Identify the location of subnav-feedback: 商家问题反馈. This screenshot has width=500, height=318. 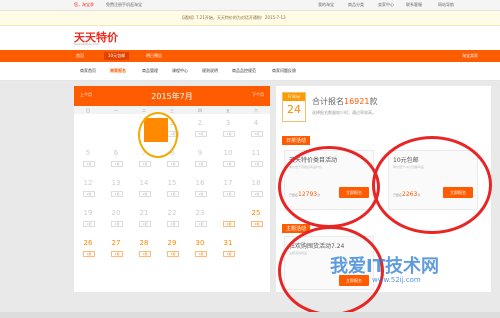
(284, 71).